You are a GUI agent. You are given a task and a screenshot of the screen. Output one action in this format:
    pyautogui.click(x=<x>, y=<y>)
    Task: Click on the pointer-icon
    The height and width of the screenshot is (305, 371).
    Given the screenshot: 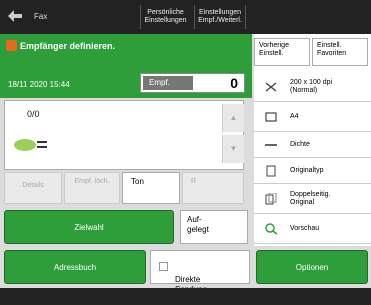 What is the action you would take?
    pyautogui.click(x=30, y=145)
    